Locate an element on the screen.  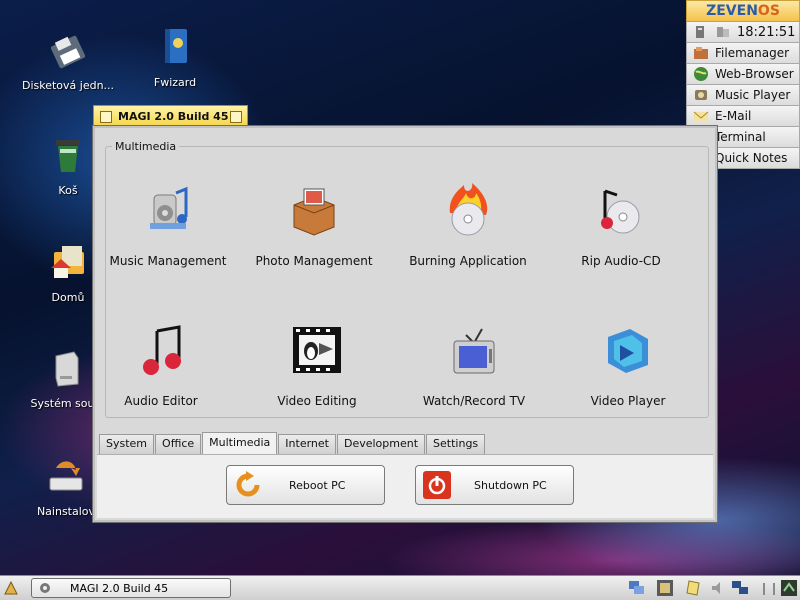
network-icon is located at coordinates (723, 32).